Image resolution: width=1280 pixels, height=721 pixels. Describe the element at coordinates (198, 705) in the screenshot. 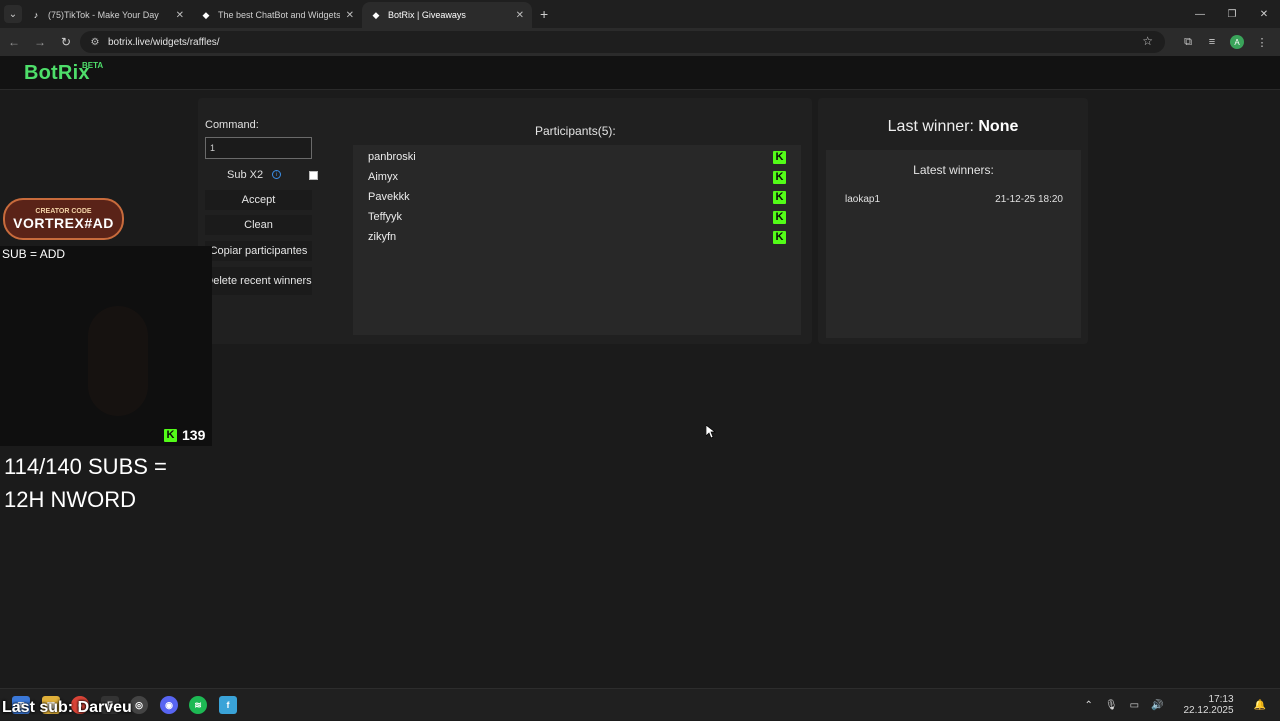

I see `spotify-icon: ≋` at that location.